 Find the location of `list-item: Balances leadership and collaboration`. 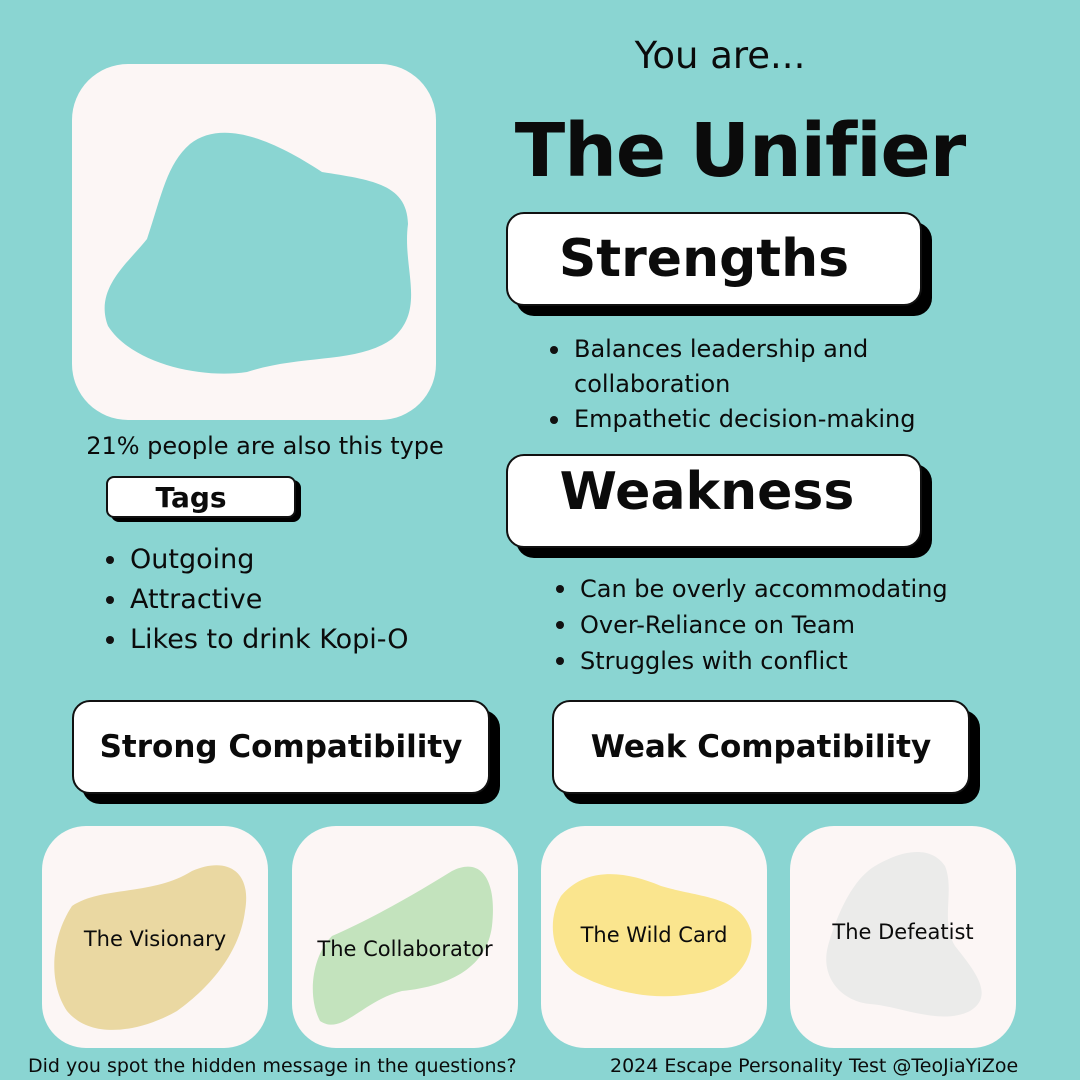

list-item: Balances leadership and collaboration is located at coordinates (758, 367).